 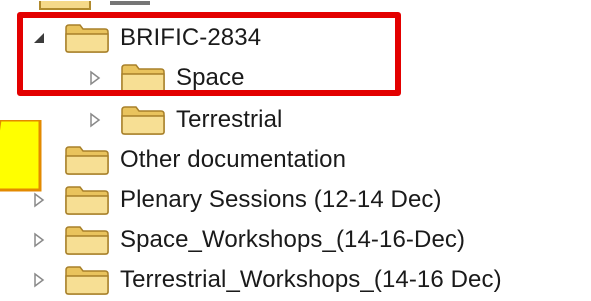 I want to click on tree-item-space-workshops: Space_Workshops_(14-16-Dec), so click(x=247, y=240).